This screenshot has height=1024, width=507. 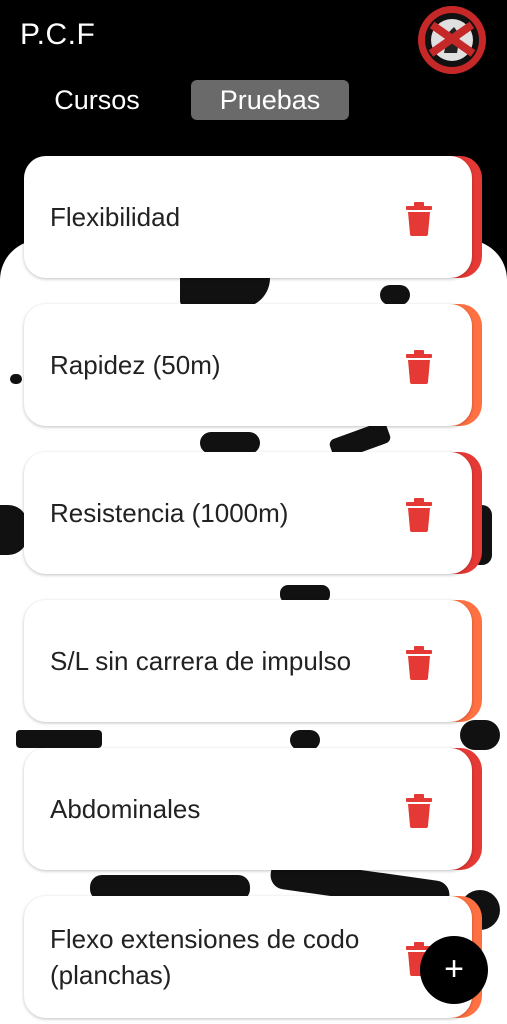 I want to click on test-card: S/L sin carrera de impulso, so click(x=253, y=661).